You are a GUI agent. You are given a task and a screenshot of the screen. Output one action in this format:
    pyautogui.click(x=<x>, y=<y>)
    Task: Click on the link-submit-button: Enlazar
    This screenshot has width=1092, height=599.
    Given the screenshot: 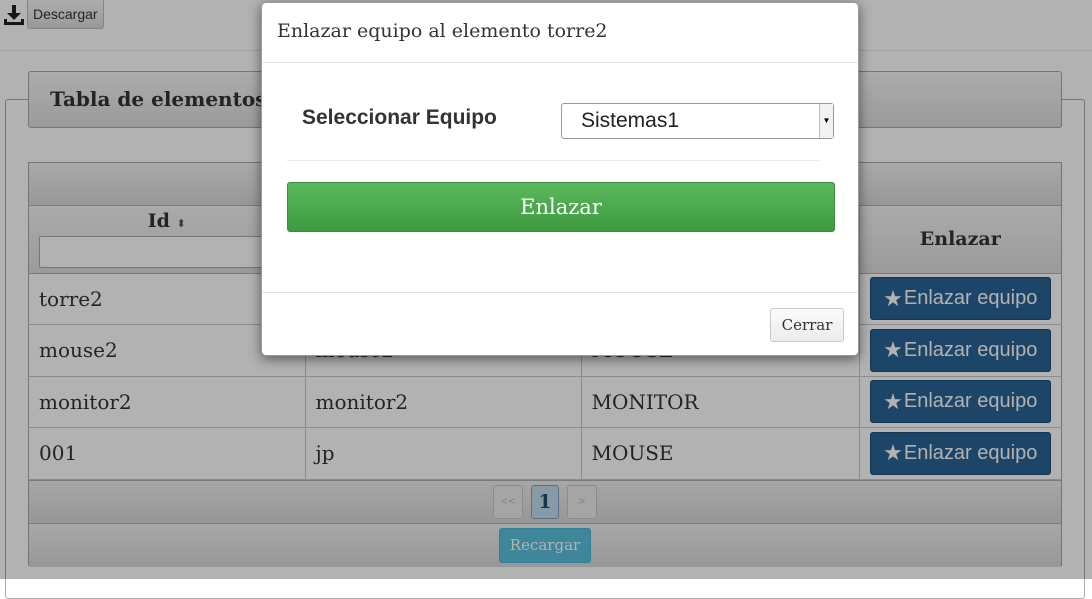 What is the action you would take?
    pyautogui.click(x=561, y=207)
    